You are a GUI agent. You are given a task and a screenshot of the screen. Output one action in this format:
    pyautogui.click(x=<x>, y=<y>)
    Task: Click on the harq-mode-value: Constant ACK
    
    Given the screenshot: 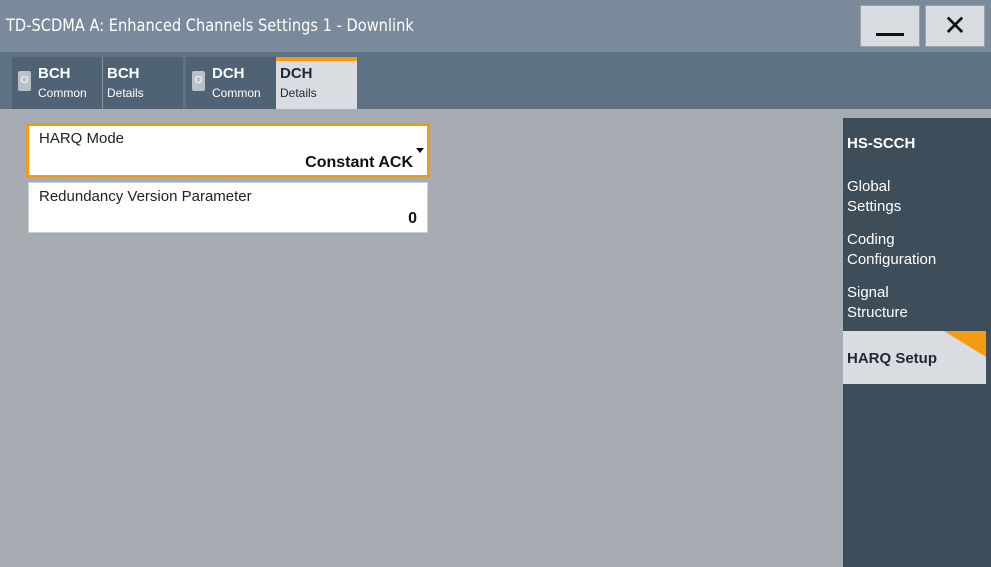 What is the action you would take?
    pyautogui.click(x=359, y=162)
    